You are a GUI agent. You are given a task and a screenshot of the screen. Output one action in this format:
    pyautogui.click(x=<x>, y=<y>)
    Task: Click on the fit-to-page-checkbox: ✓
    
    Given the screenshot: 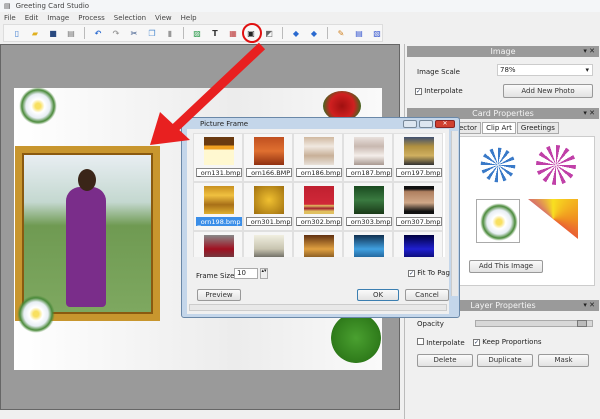 What is the action you would take?
    pyautogui.click(x=411, y=273)
    